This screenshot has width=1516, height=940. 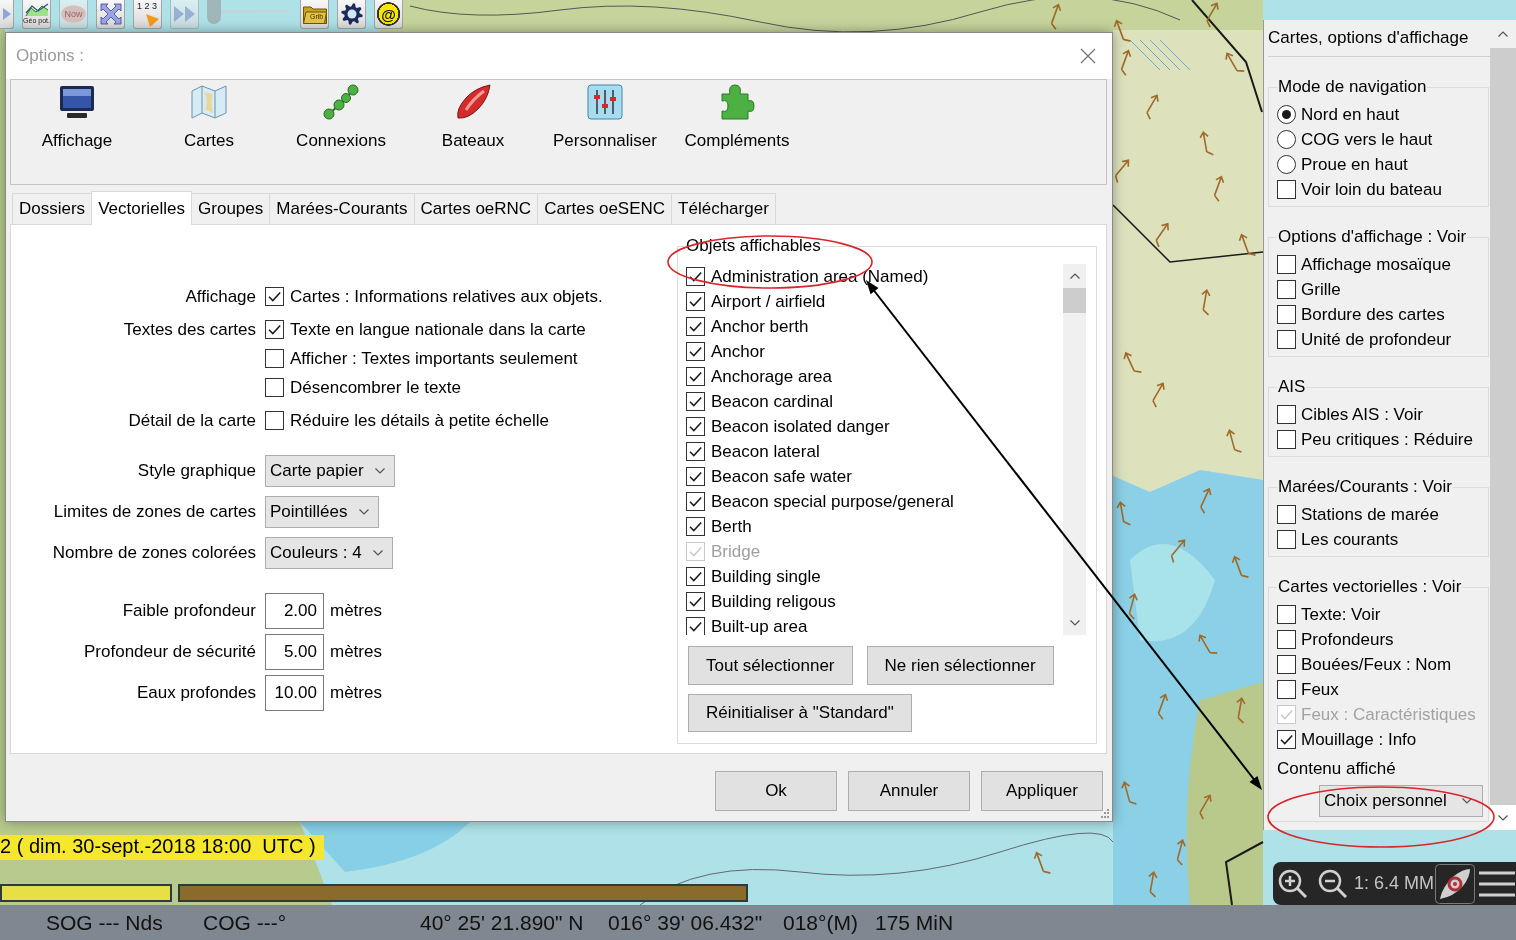 What do you see at coordinates (1368, 38) in the screenshot?
I see `panel-title: Cartes, options d'affichage` at bounding box center [1368, 38].